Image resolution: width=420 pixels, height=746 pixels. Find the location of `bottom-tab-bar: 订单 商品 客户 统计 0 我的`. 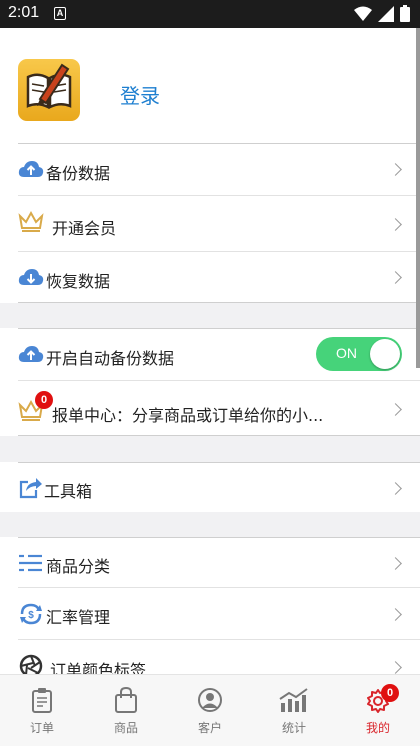

bottom-tab-bar: 订单 商品 客户 统计 0 我的 is located at coordinates (210, 710).